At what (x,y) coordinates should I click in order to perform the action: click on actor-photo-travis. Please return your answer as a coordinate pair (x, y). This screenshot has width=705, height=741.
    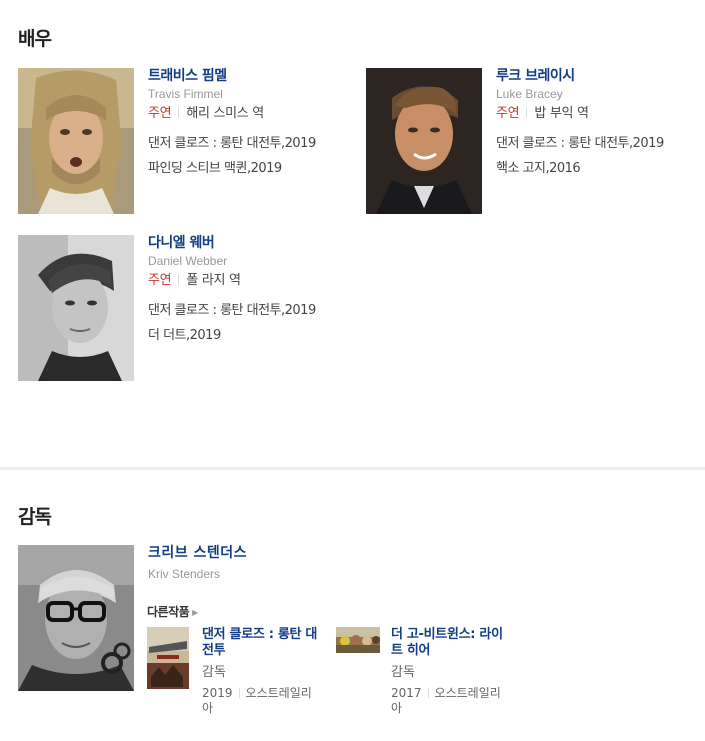
    Looking at the image, I should click on (76, 141).